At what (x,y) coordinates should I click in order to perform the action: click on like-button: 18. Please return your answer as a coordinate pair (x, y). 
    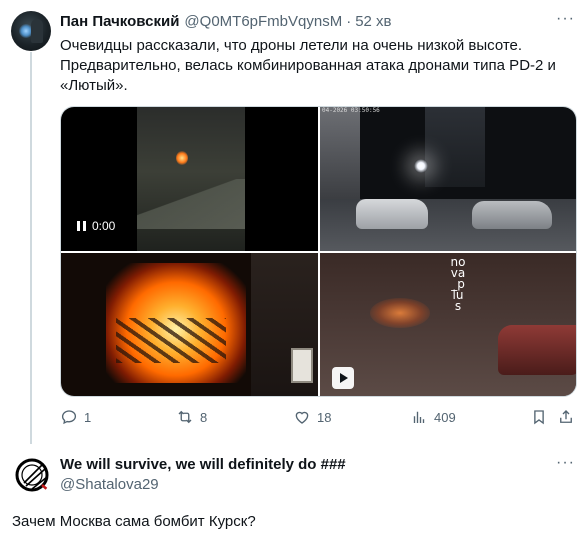
    Looking at the image, I should click on (312, 417).